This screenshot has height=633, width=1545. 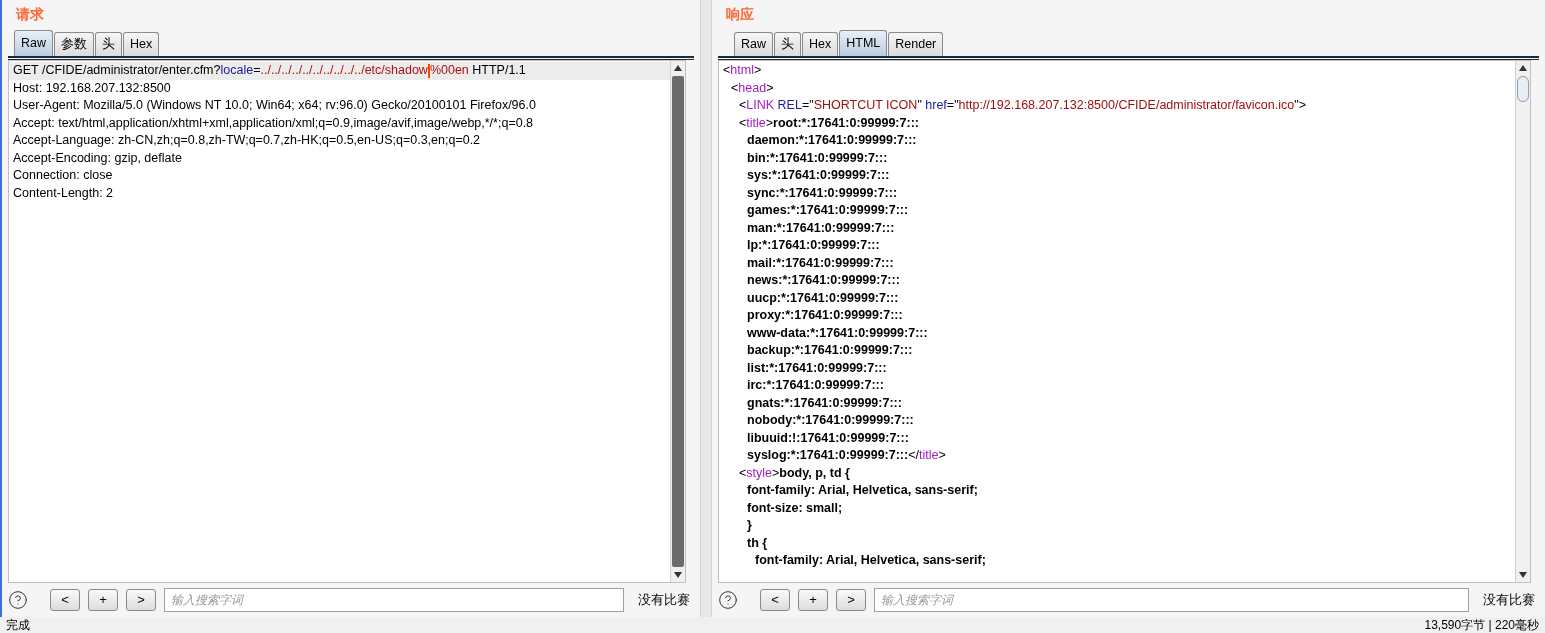 I want to click on code-line: <title>root:*:17641:0:99999:7:::, so click(x=829, y=123).